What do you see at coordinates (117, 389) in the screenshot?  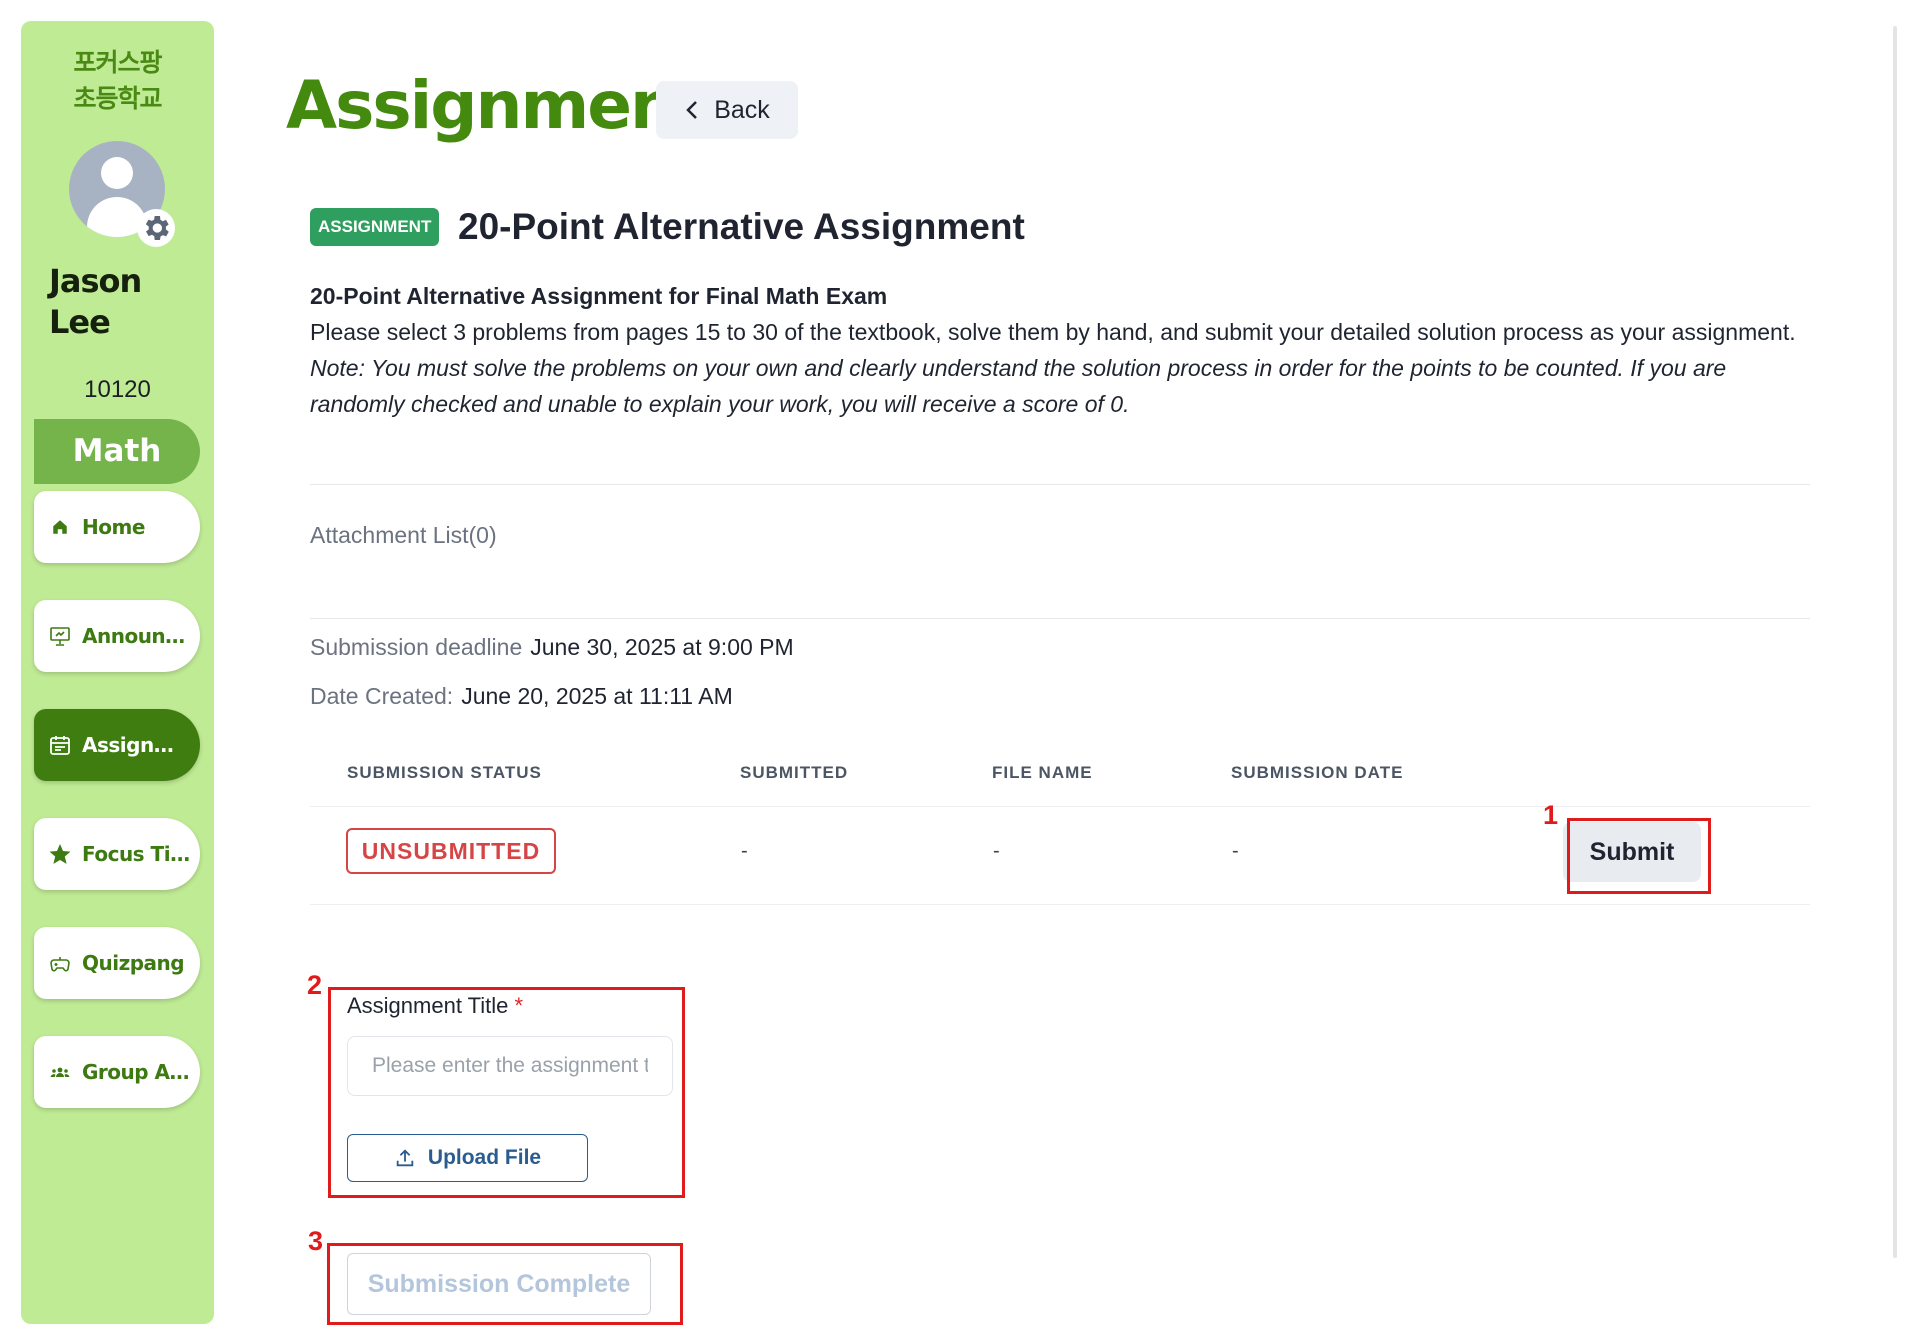 I see `user-code: 10120` at bounding box center [117, 389].